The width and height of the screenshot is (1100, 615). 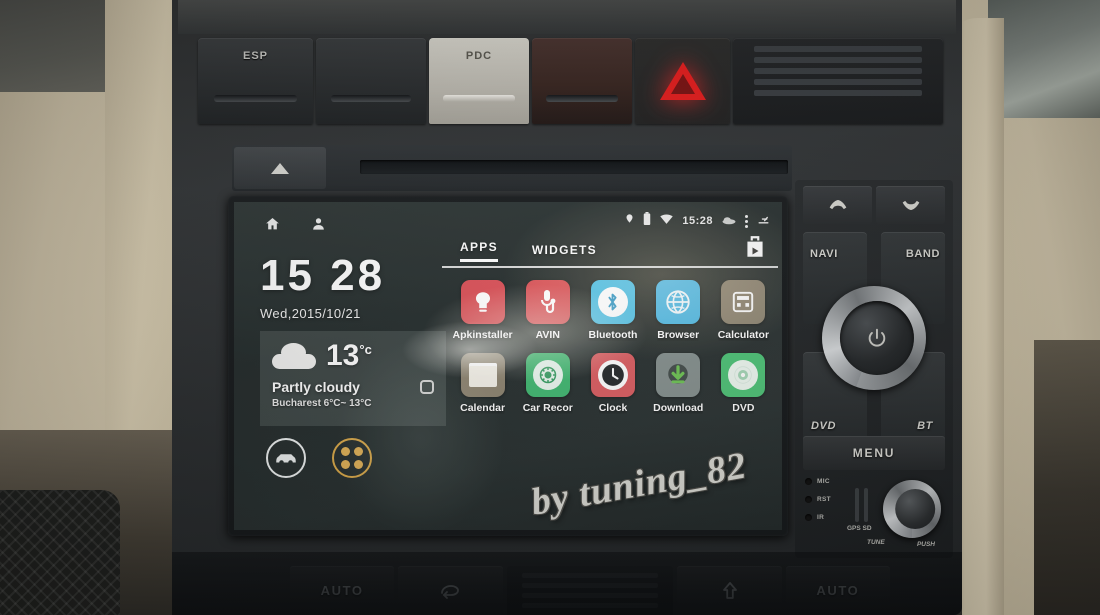 I want to click on app-download: Download, so click(x=678, y=383).